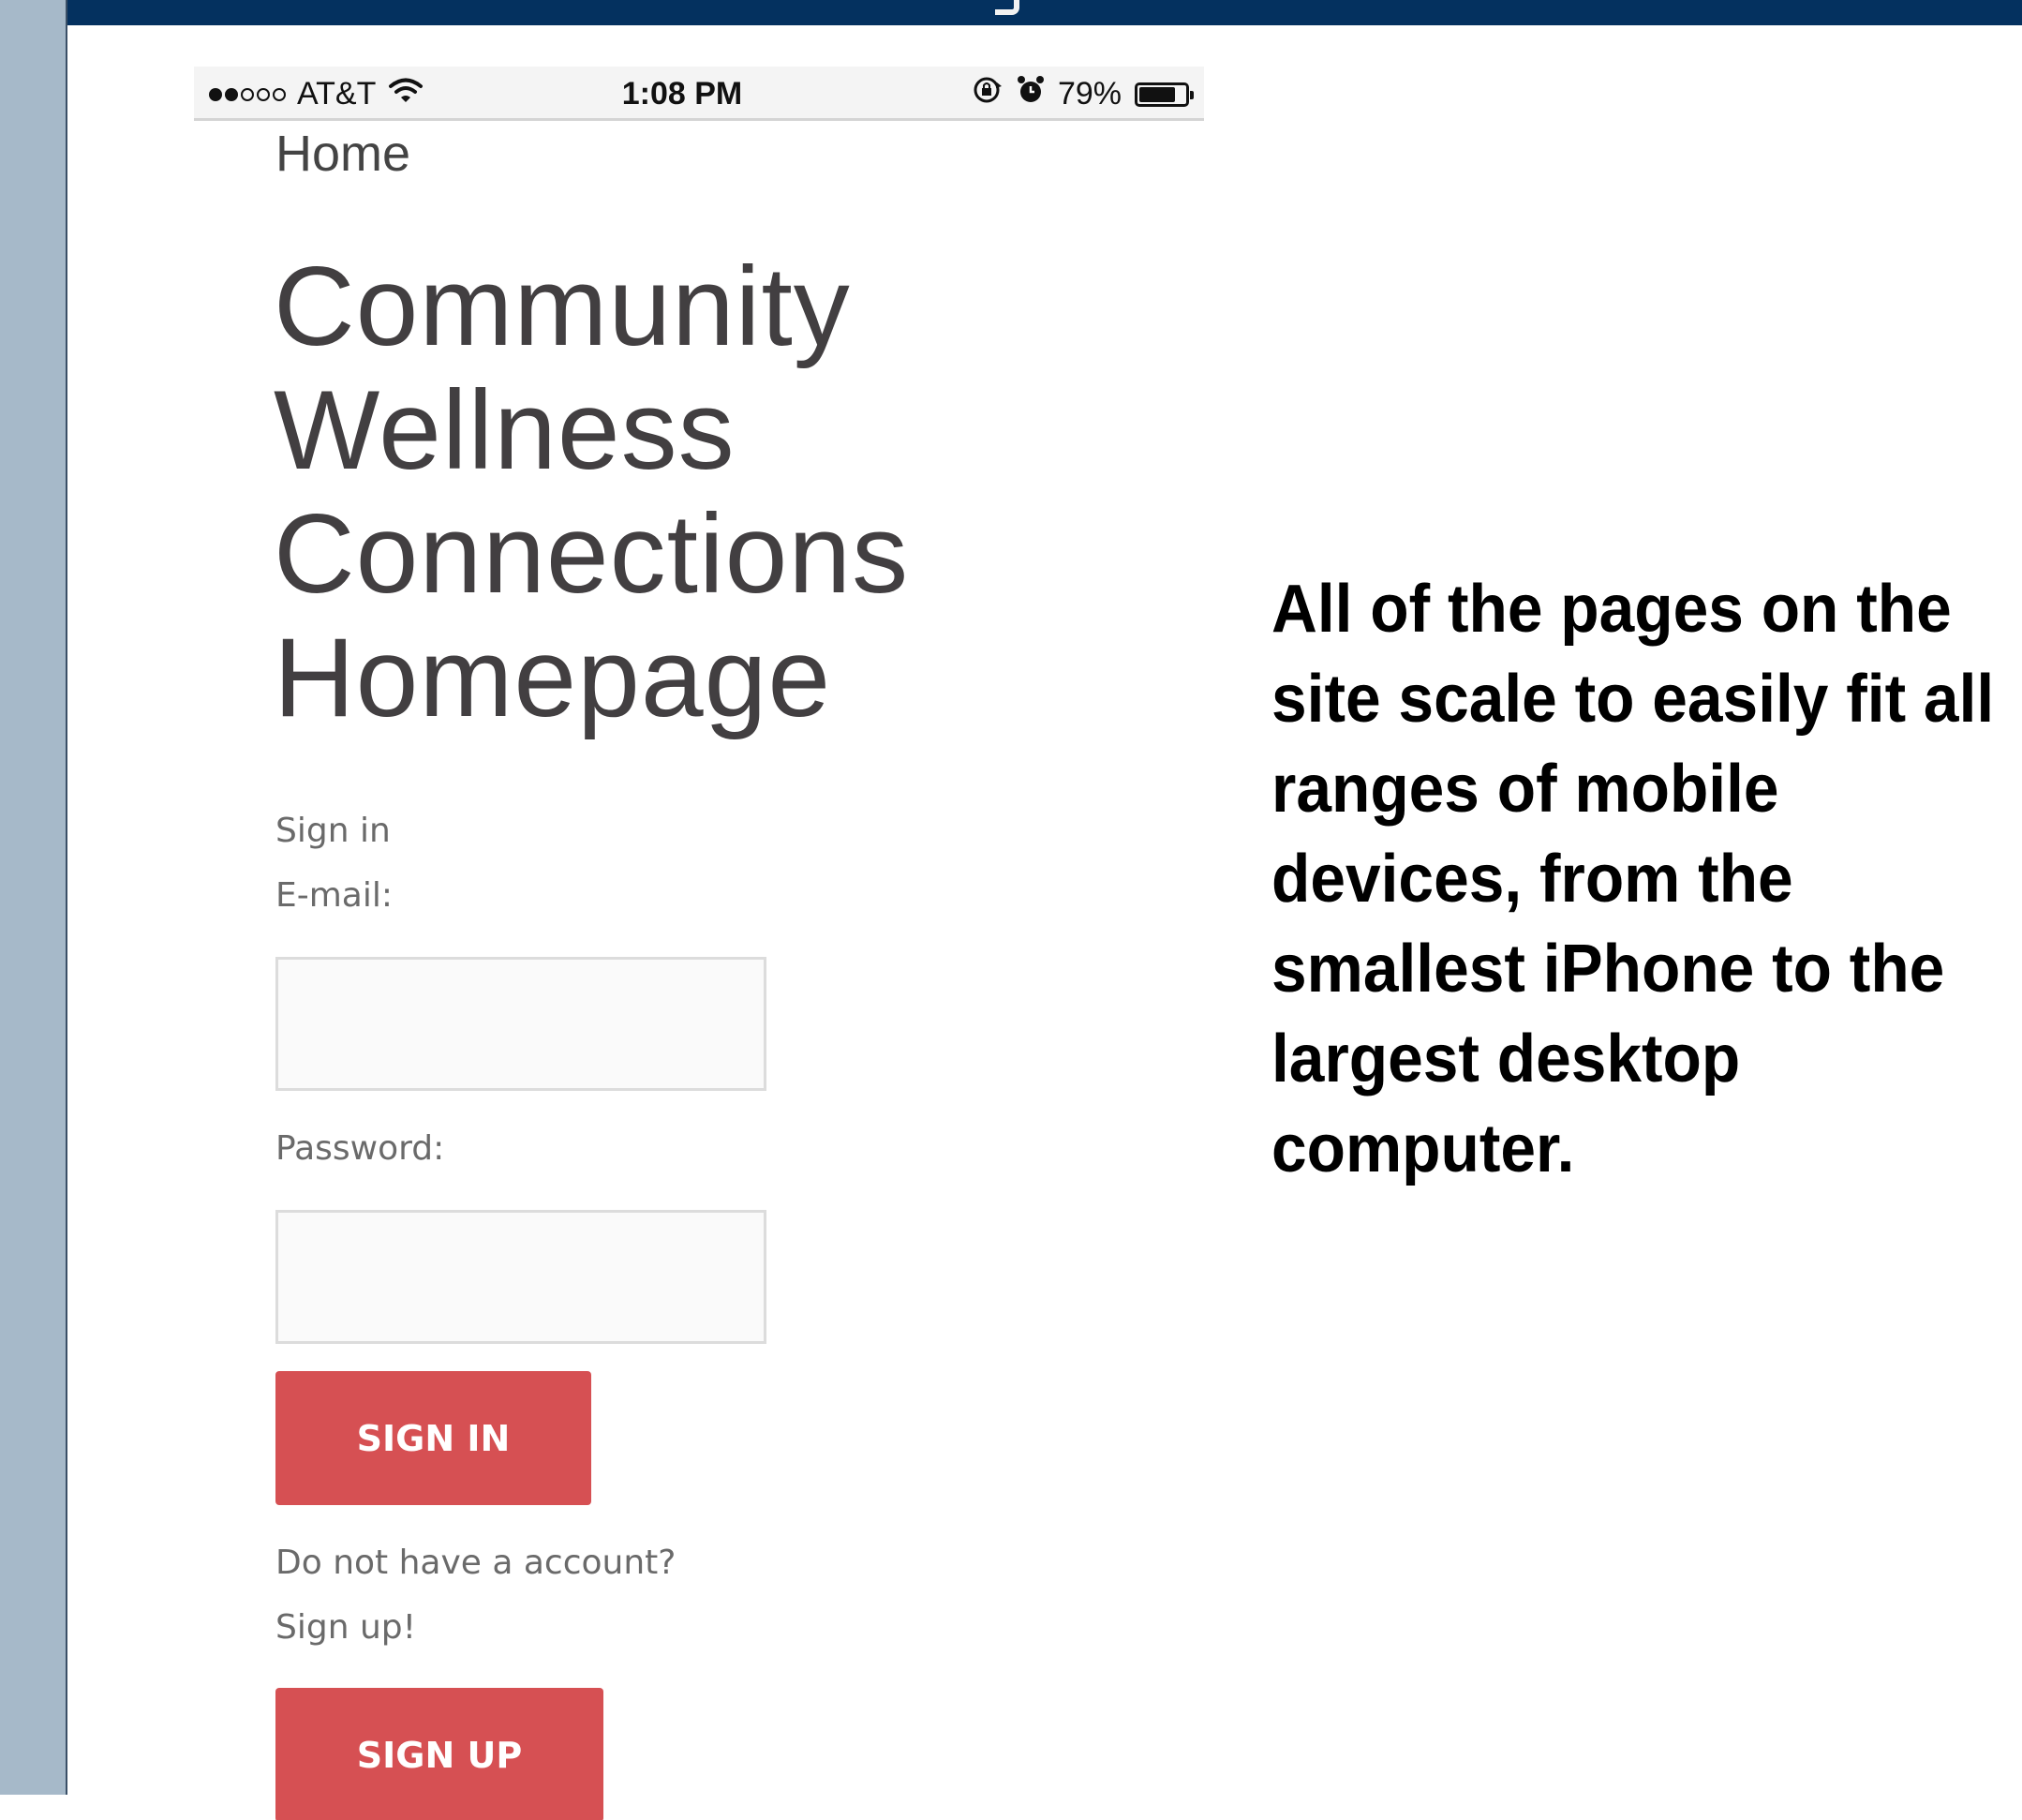 This screenshot has width=2022, height=1820. Describe the element at coordinates (33, 897) in the screenshot. I see `left-rail` at that location.